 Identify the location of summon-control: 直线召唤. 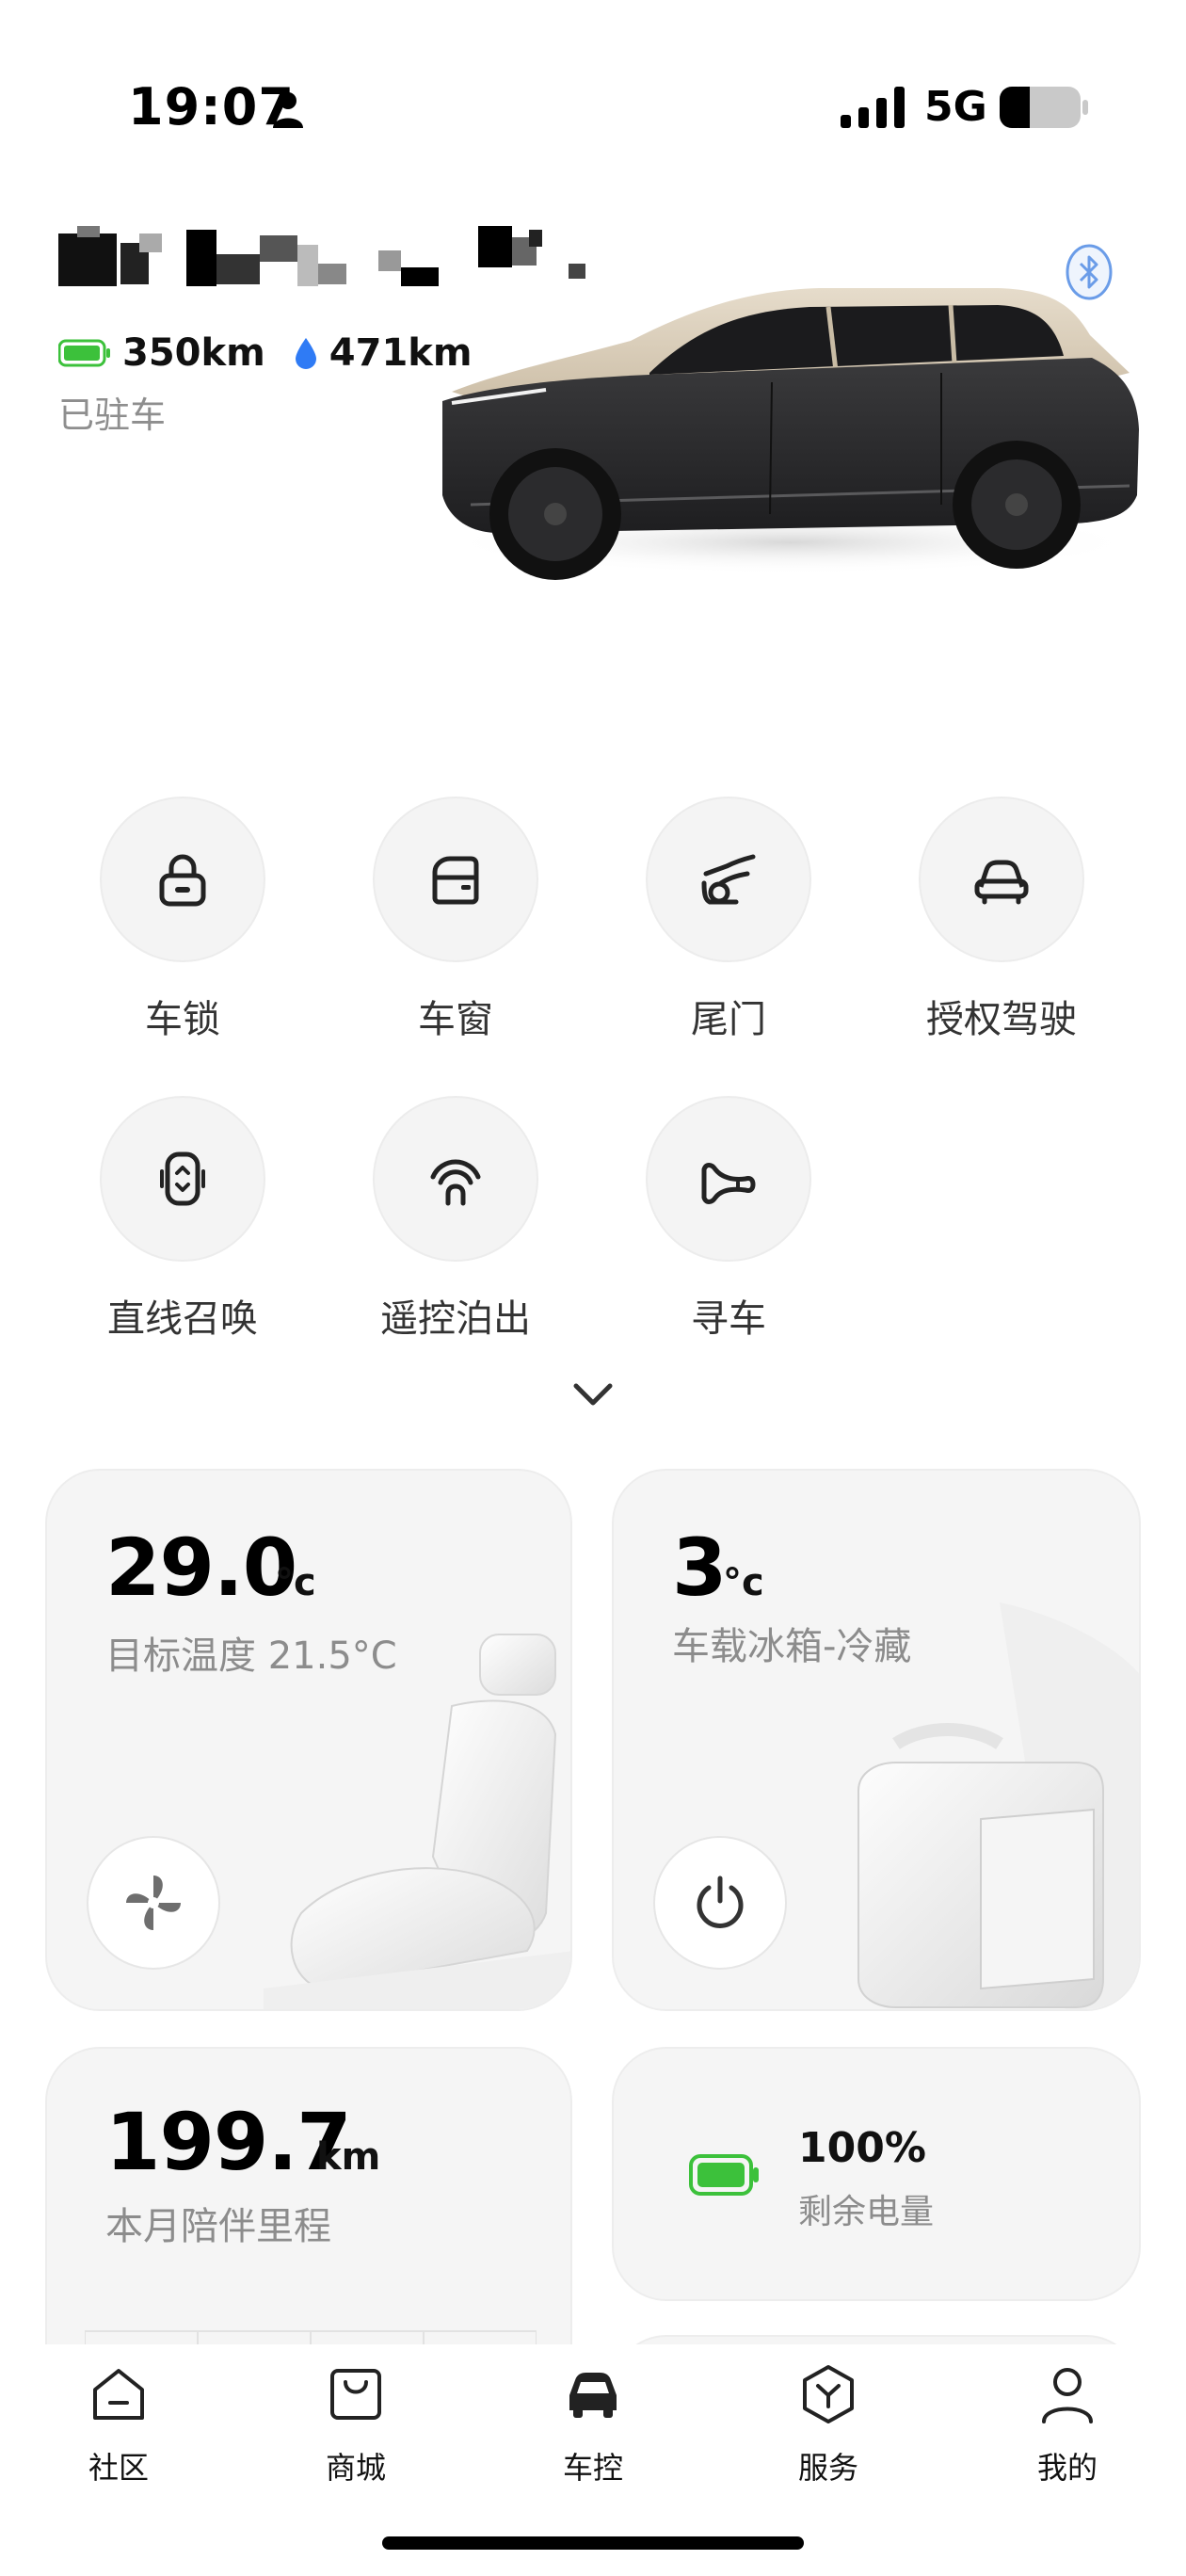
(182, 1219).